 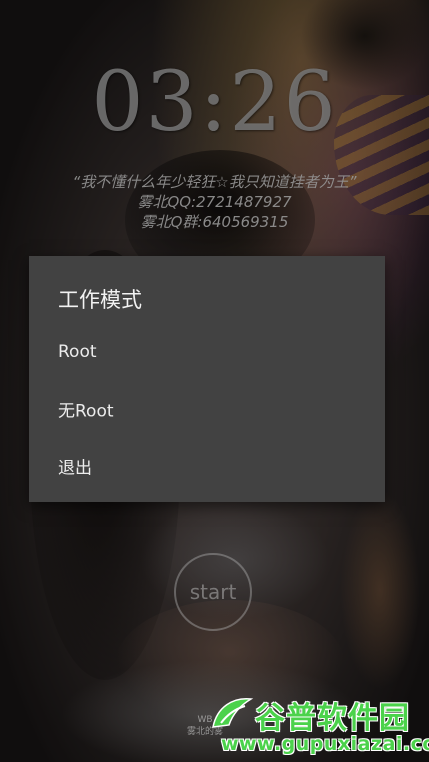 I want to click on mode-option-no-root: 无Root, so click(x=207, y=409).